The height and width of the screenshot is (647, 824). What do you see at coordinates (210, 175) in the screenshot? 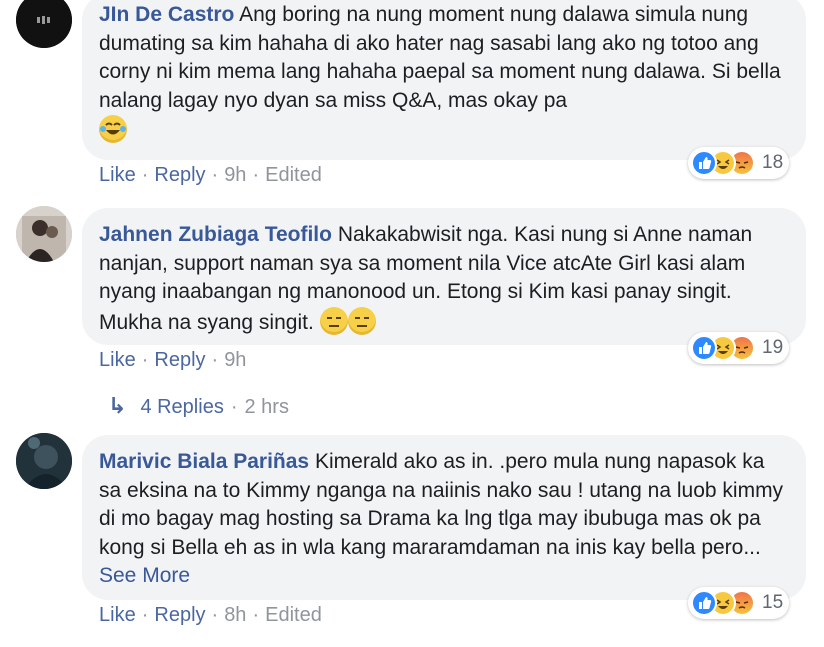
I see `comment-actions: Like · Reply · 9h · Edited` at bounding box center [210, 175].